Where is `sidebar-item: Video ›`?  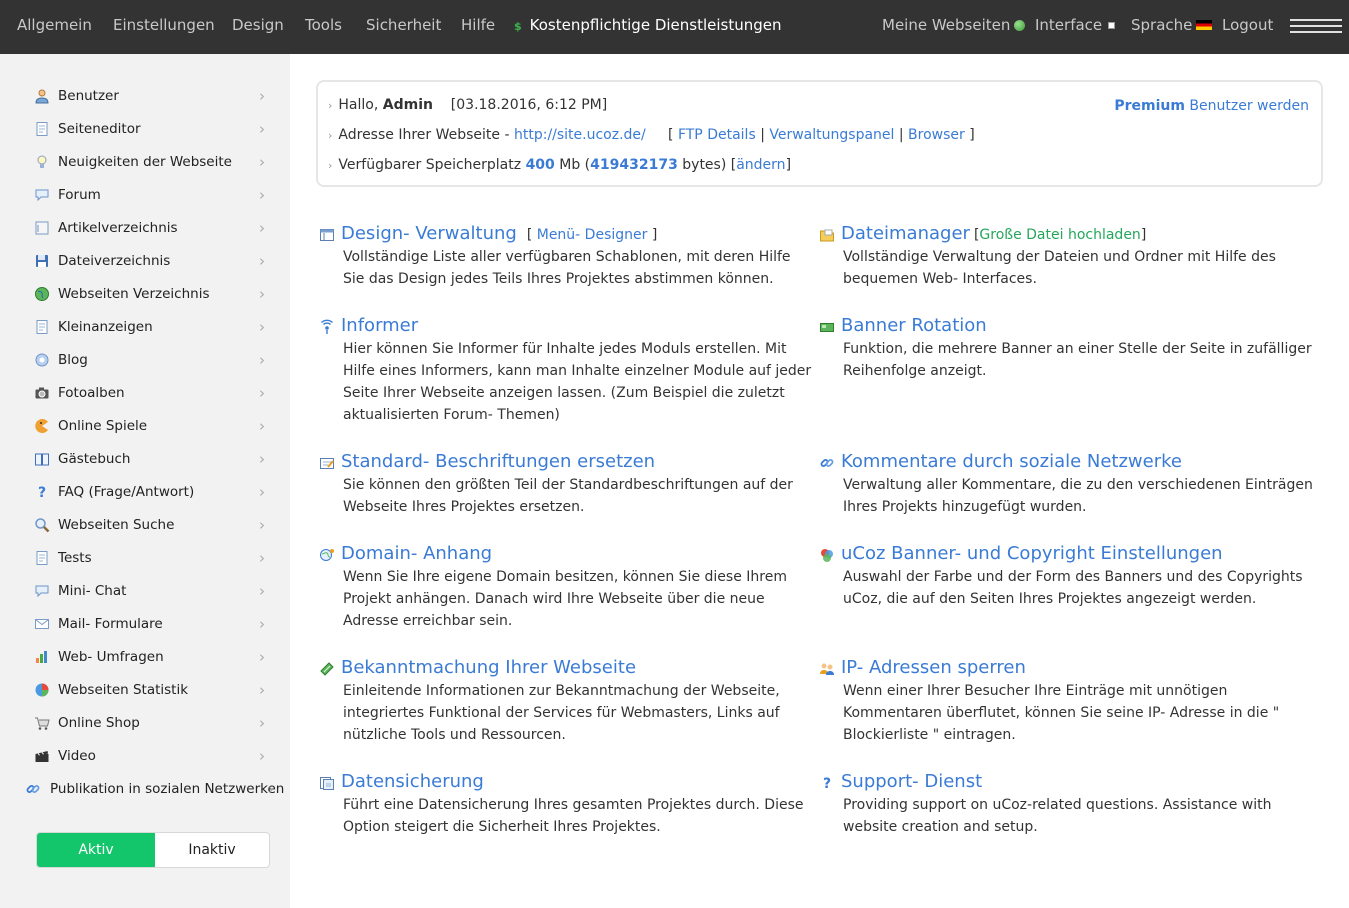
sidebar-item: Video › is located at coordinates (145, 756).